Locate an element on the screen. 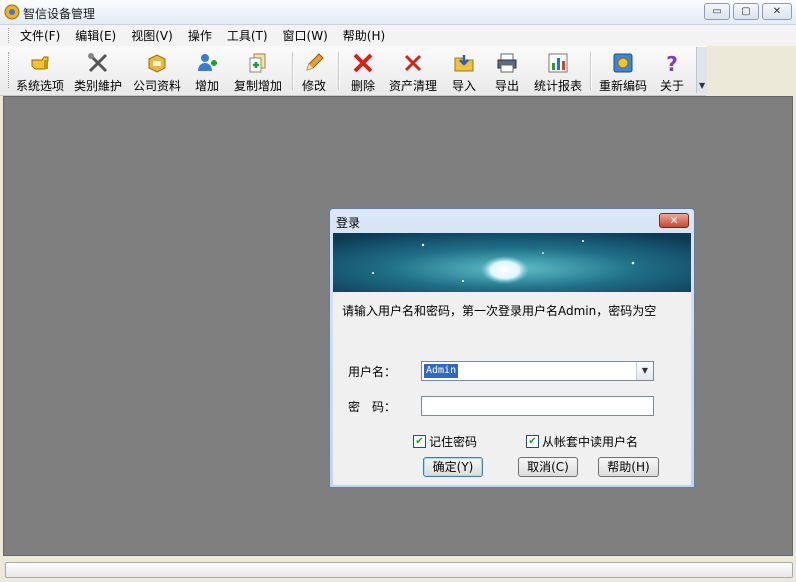 This screenshot has height=582, width=796. about-button: ? 关于 is located at coordinates (672, 71).